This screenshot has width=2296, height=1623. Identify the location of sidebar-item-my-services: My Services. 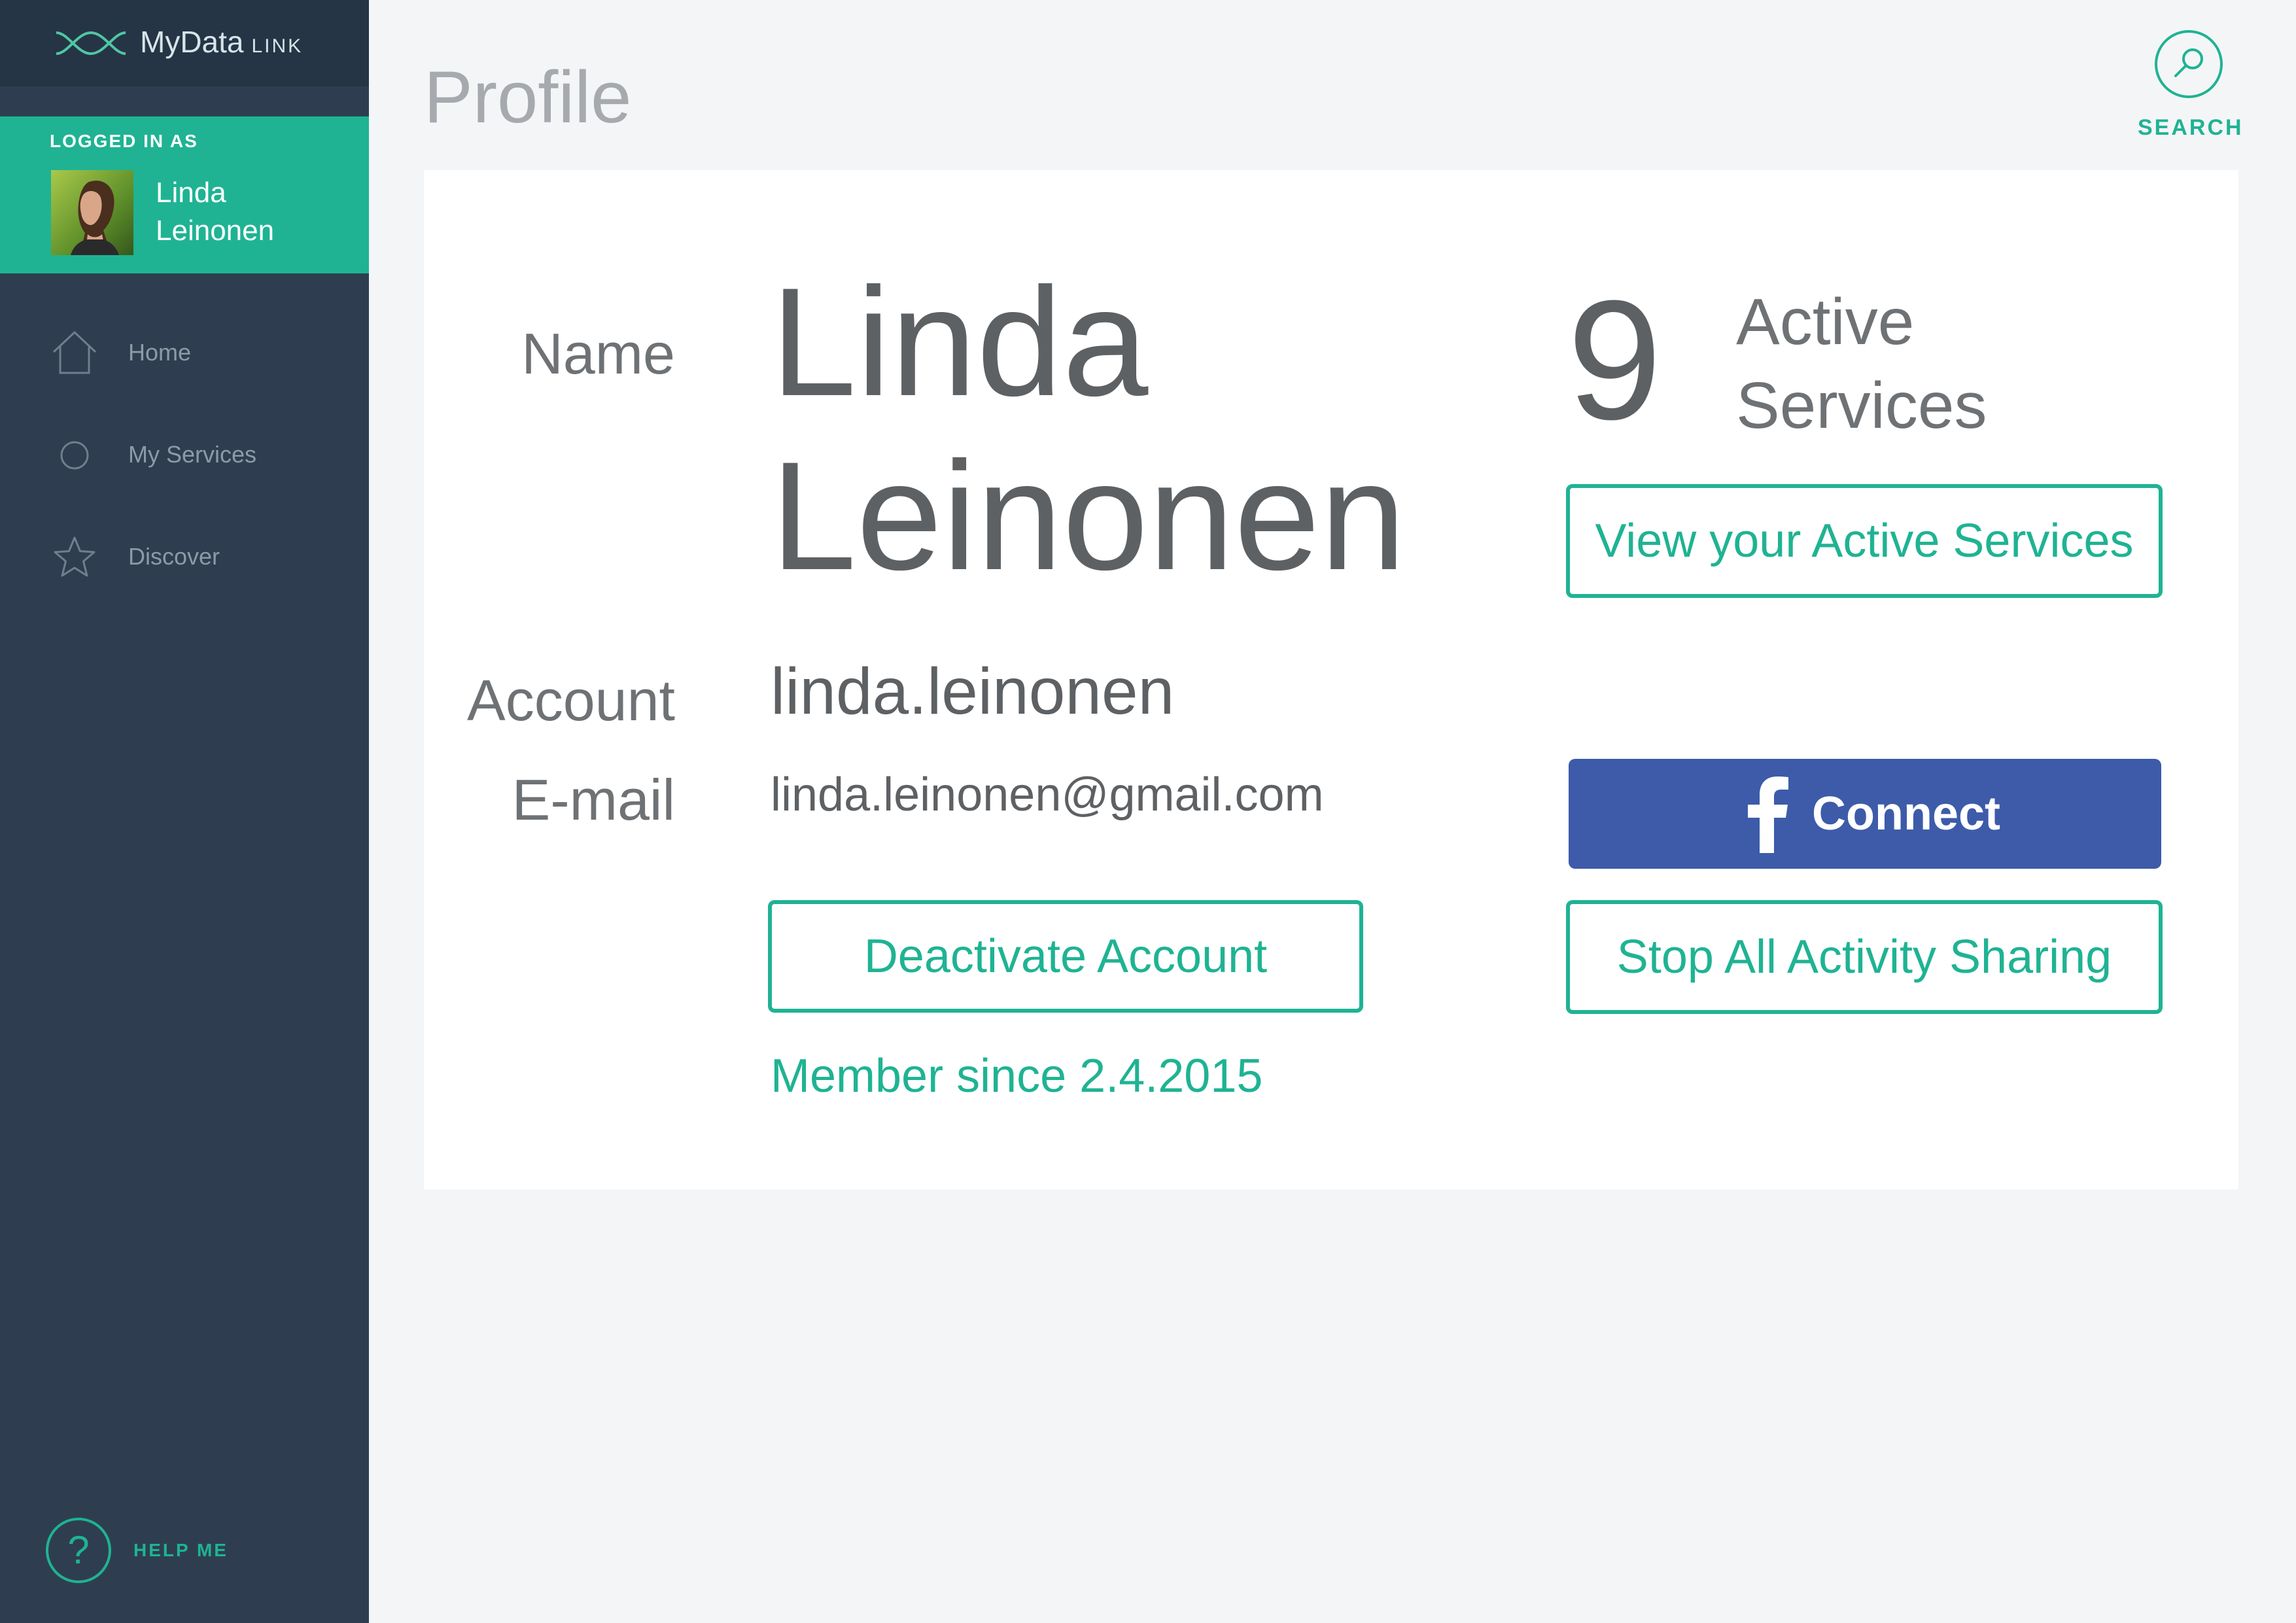
(184, 456).